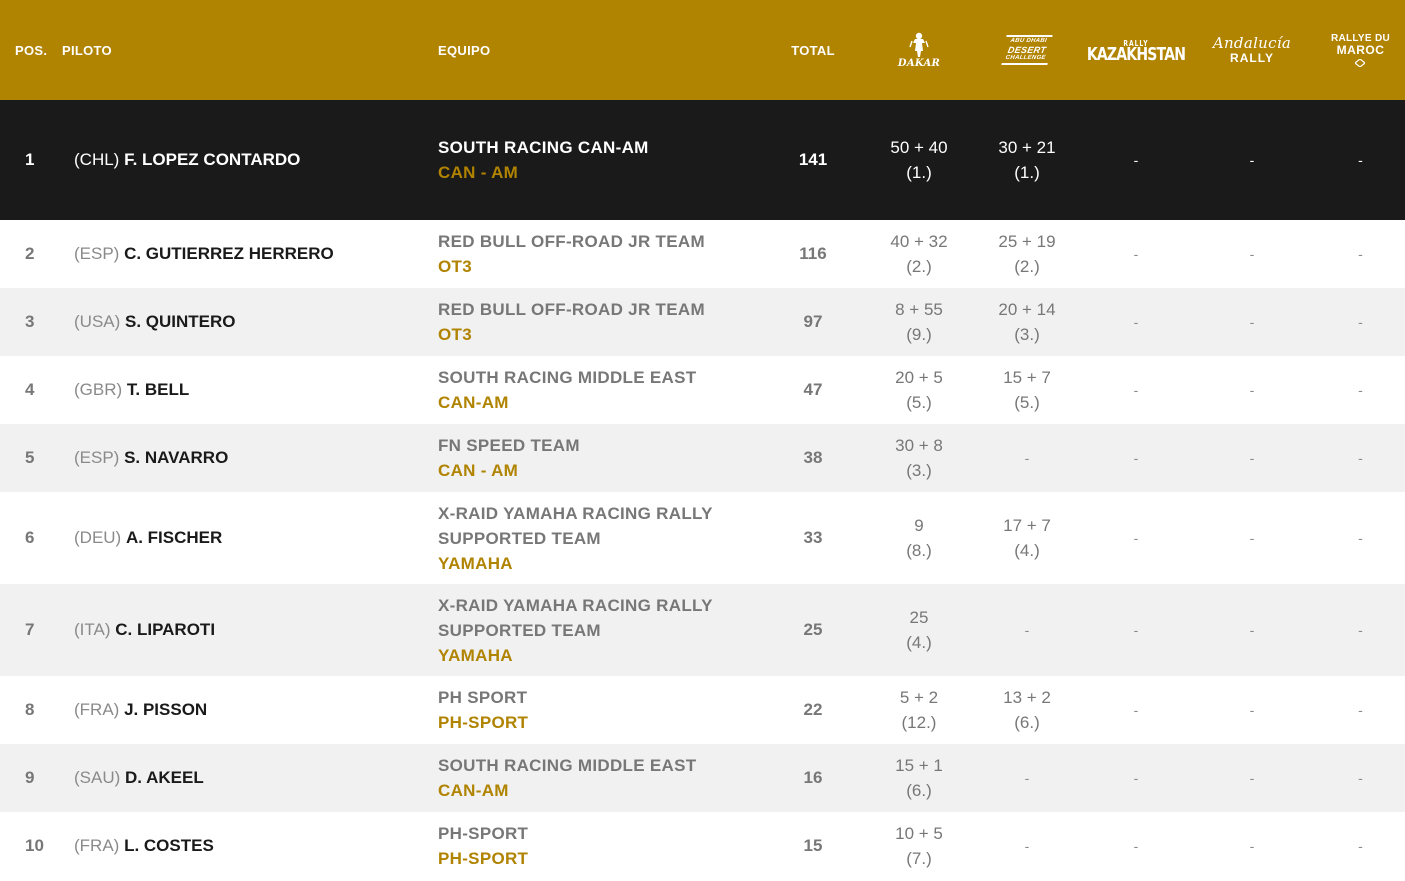 This screenshot has width=1405, height=881. I want to click on position-cell: 9, so click(30, 777).